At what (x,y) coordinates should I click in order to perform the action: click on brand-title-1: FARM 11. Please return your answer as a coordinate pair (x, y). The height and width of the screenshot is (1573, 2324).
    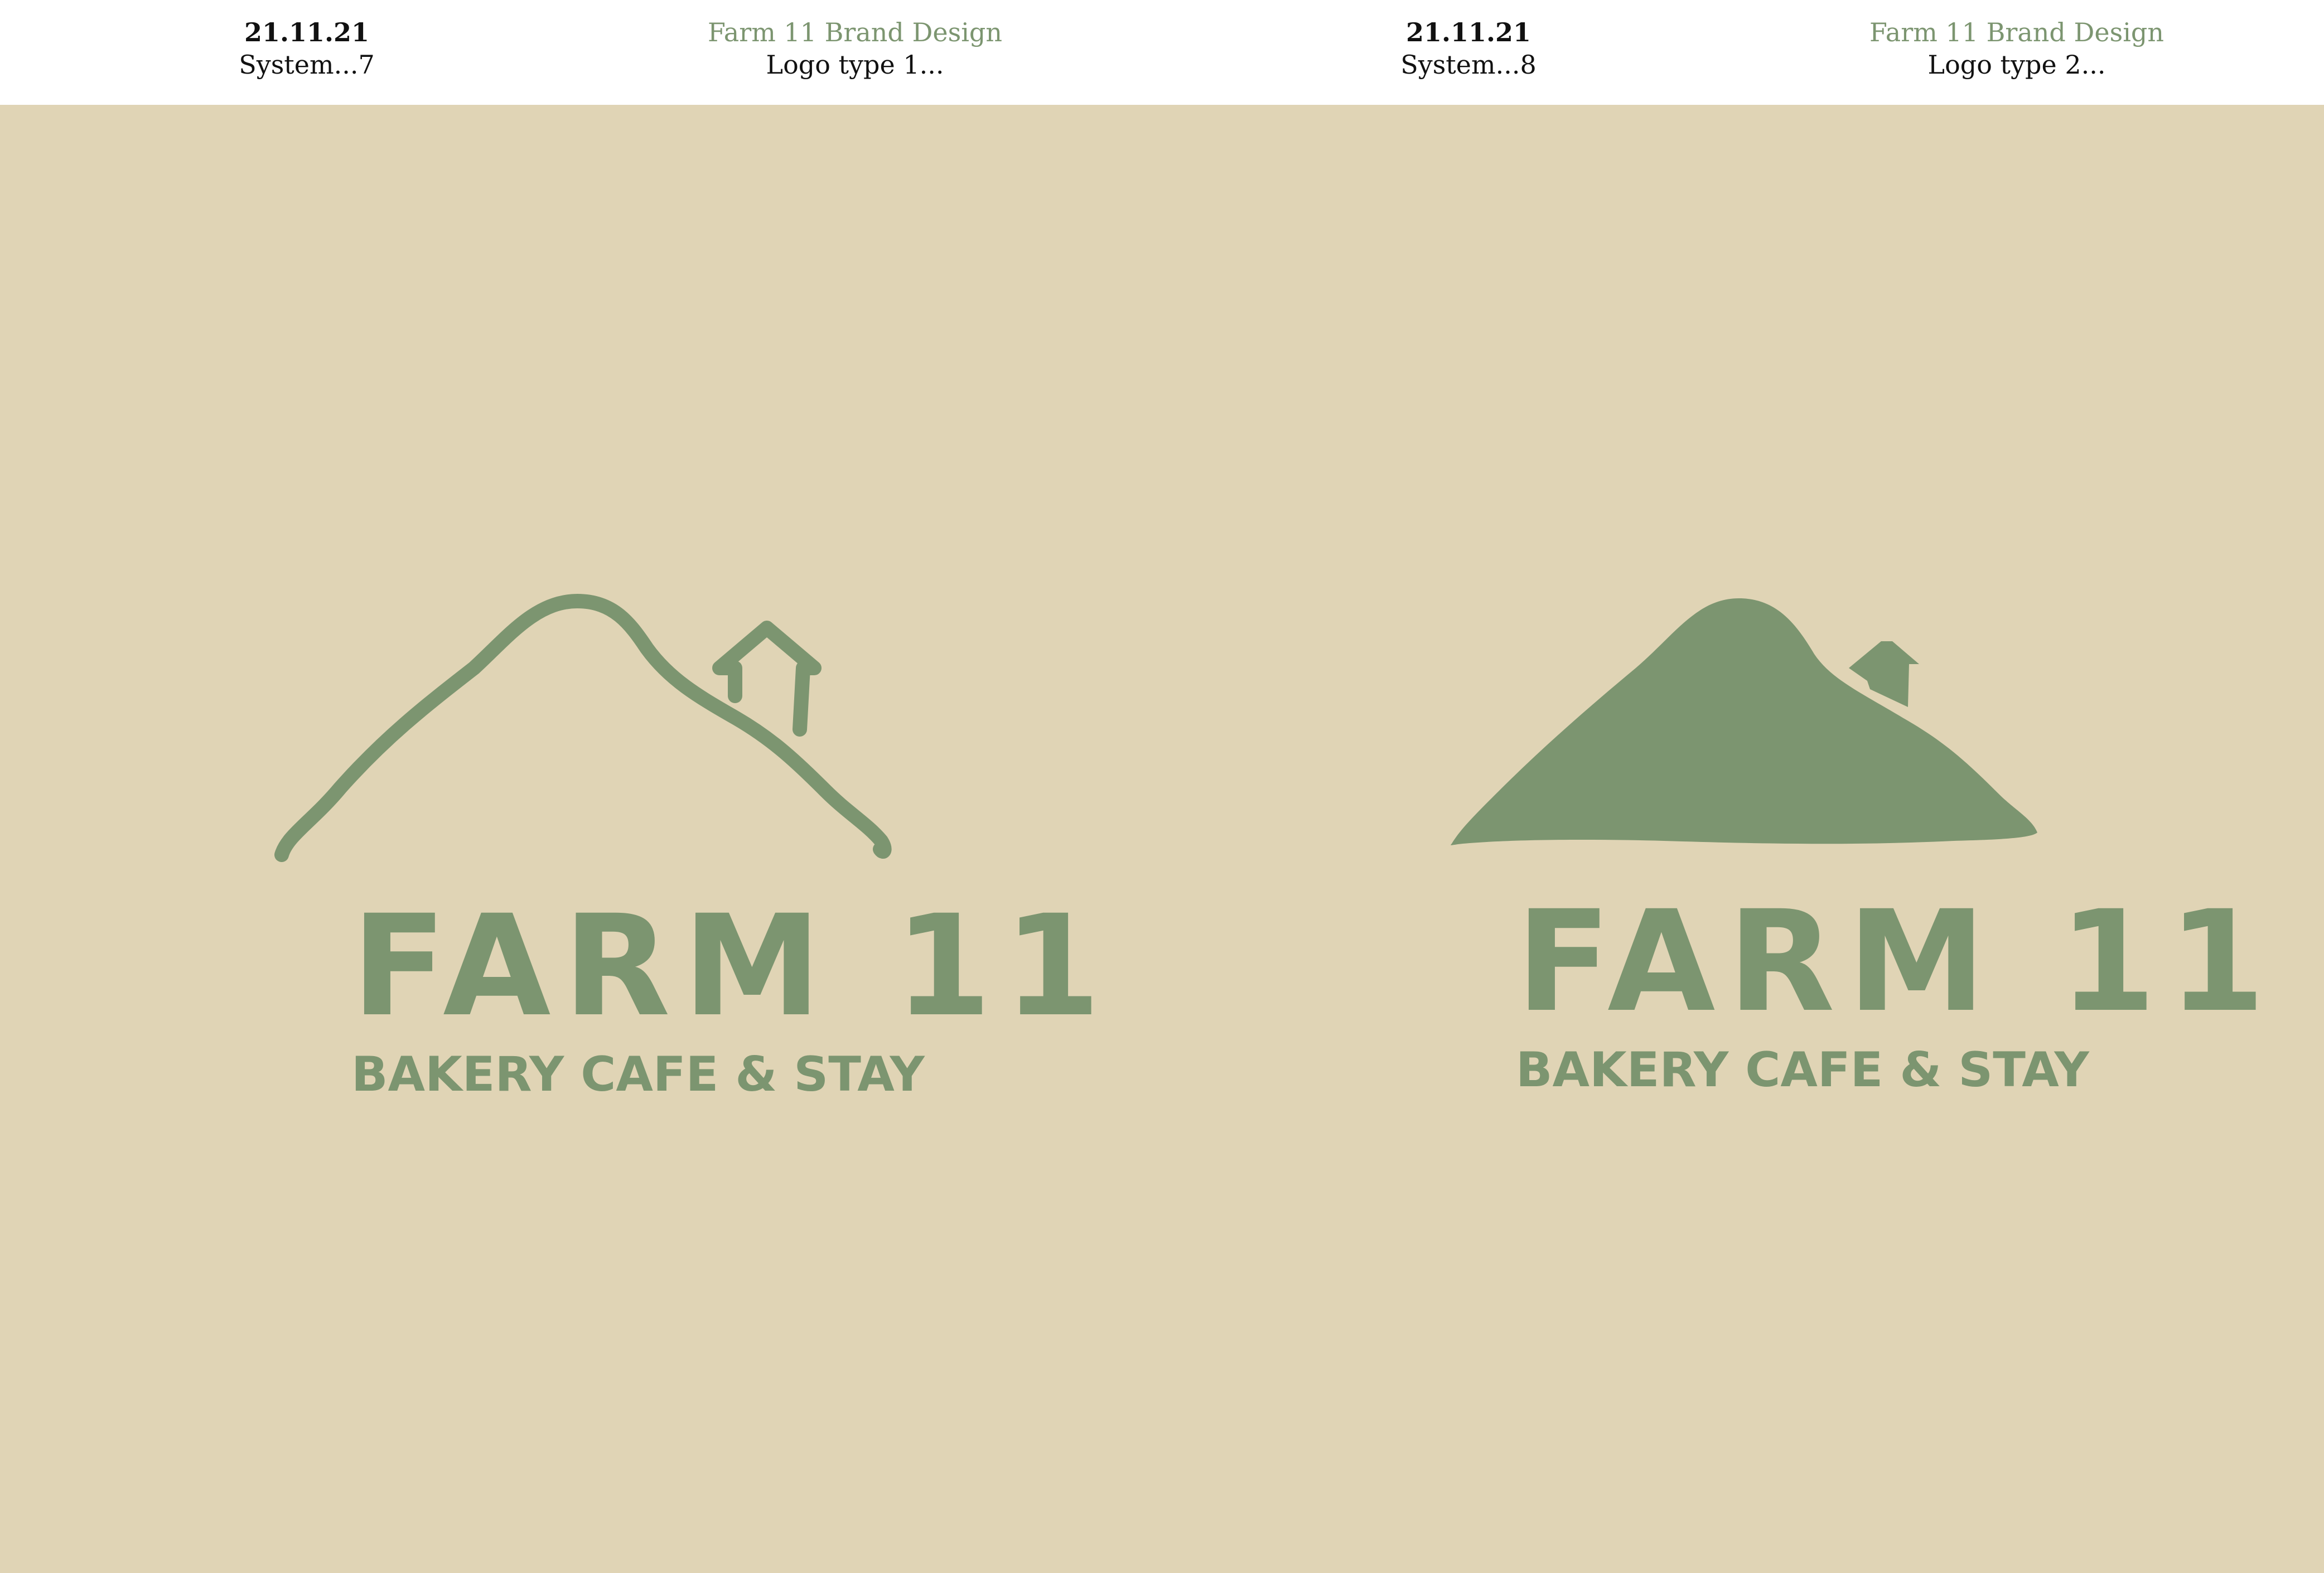
    Looking at the image, I should click on (732, 966).